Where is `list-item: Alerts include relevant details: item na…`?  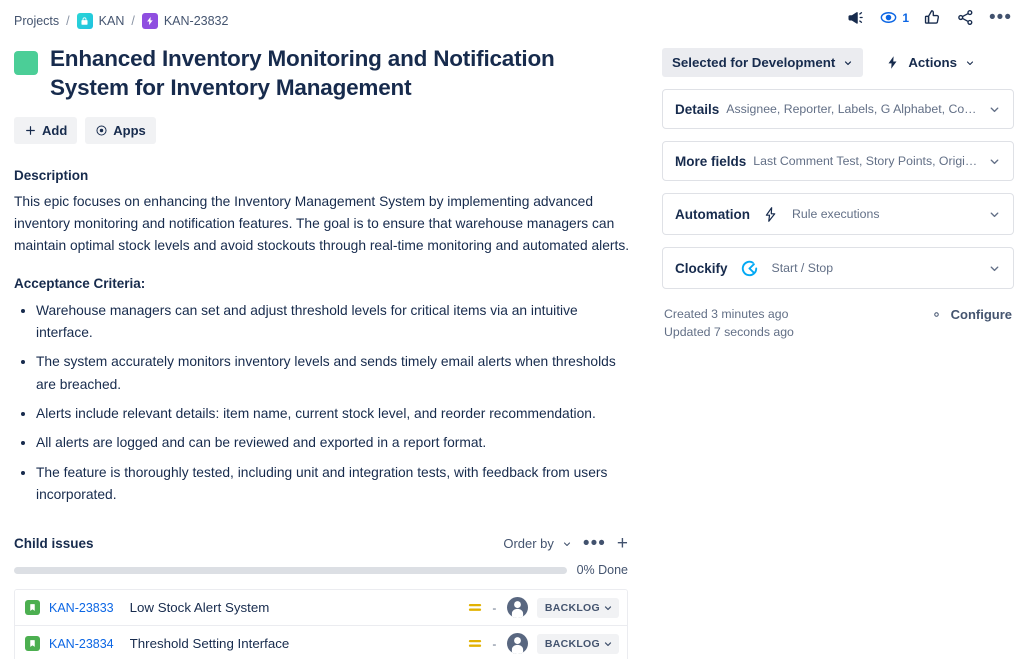 list-item: Alerts include relevant details: item na… is located at coordinates (333, 414).